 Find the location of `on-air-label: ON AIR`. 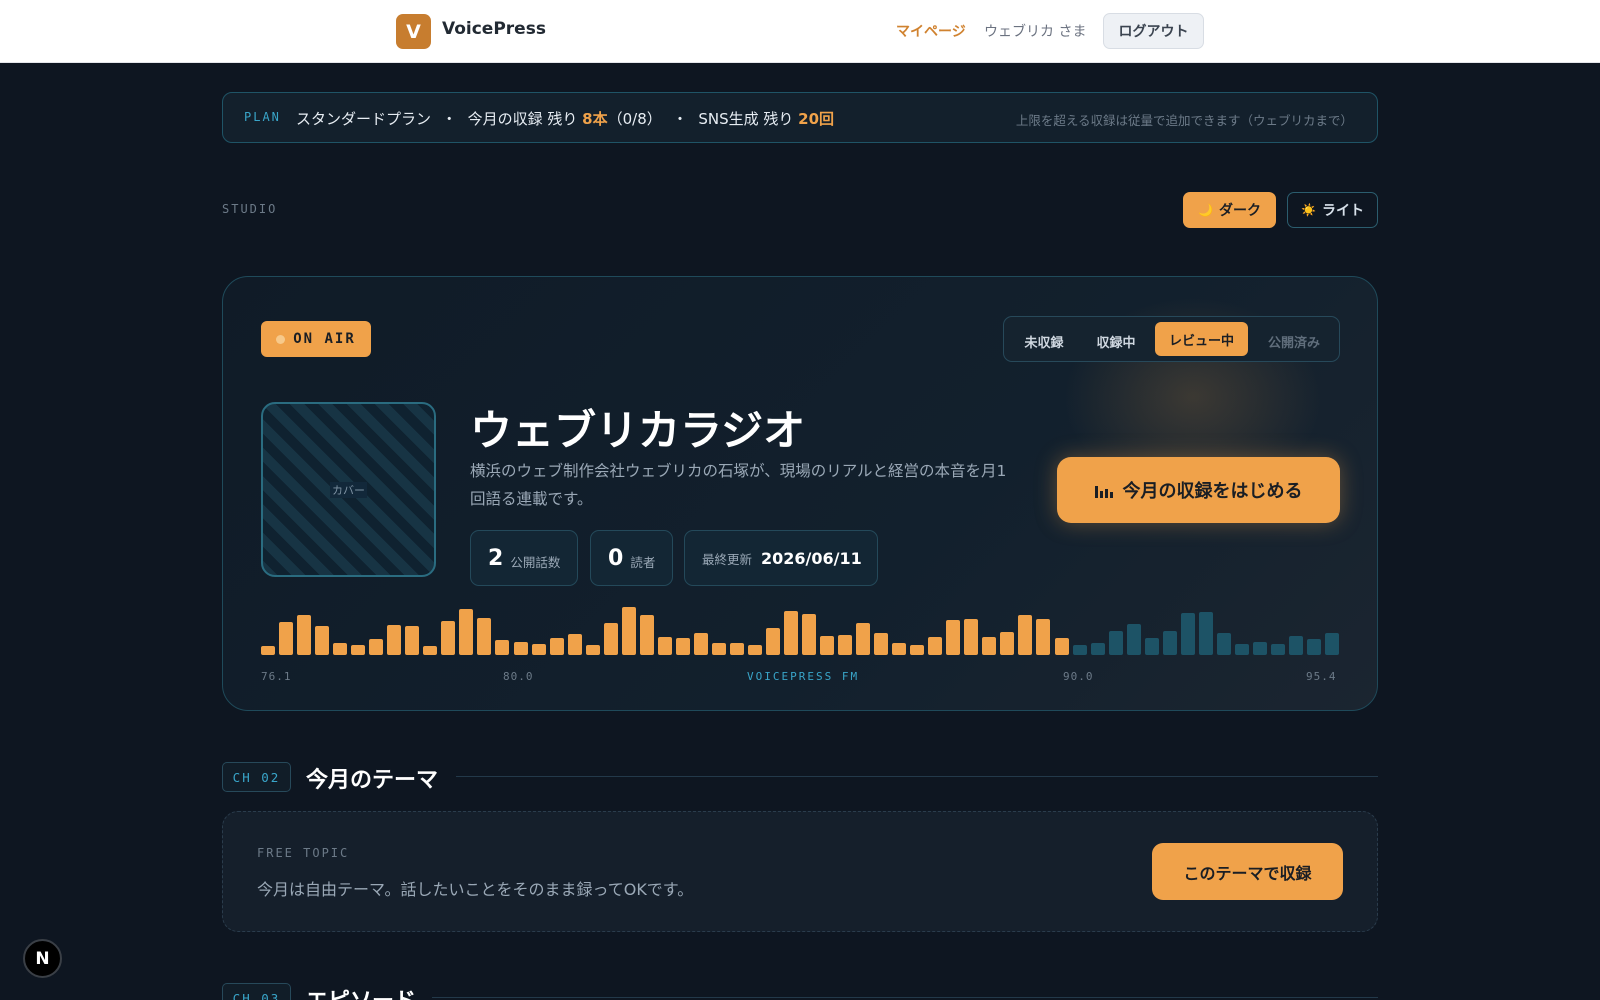

on-air-label: ON AIR is located at coordinates (324, 339).